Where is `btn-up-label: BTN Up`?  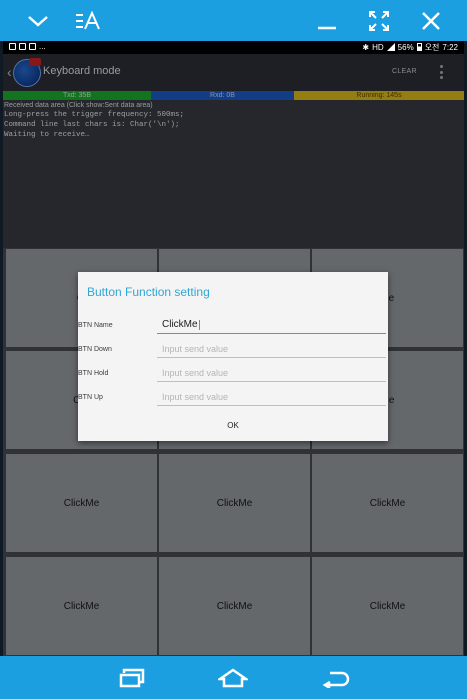
btn-up-label: BTN Up is located at coordinates (90, 397).